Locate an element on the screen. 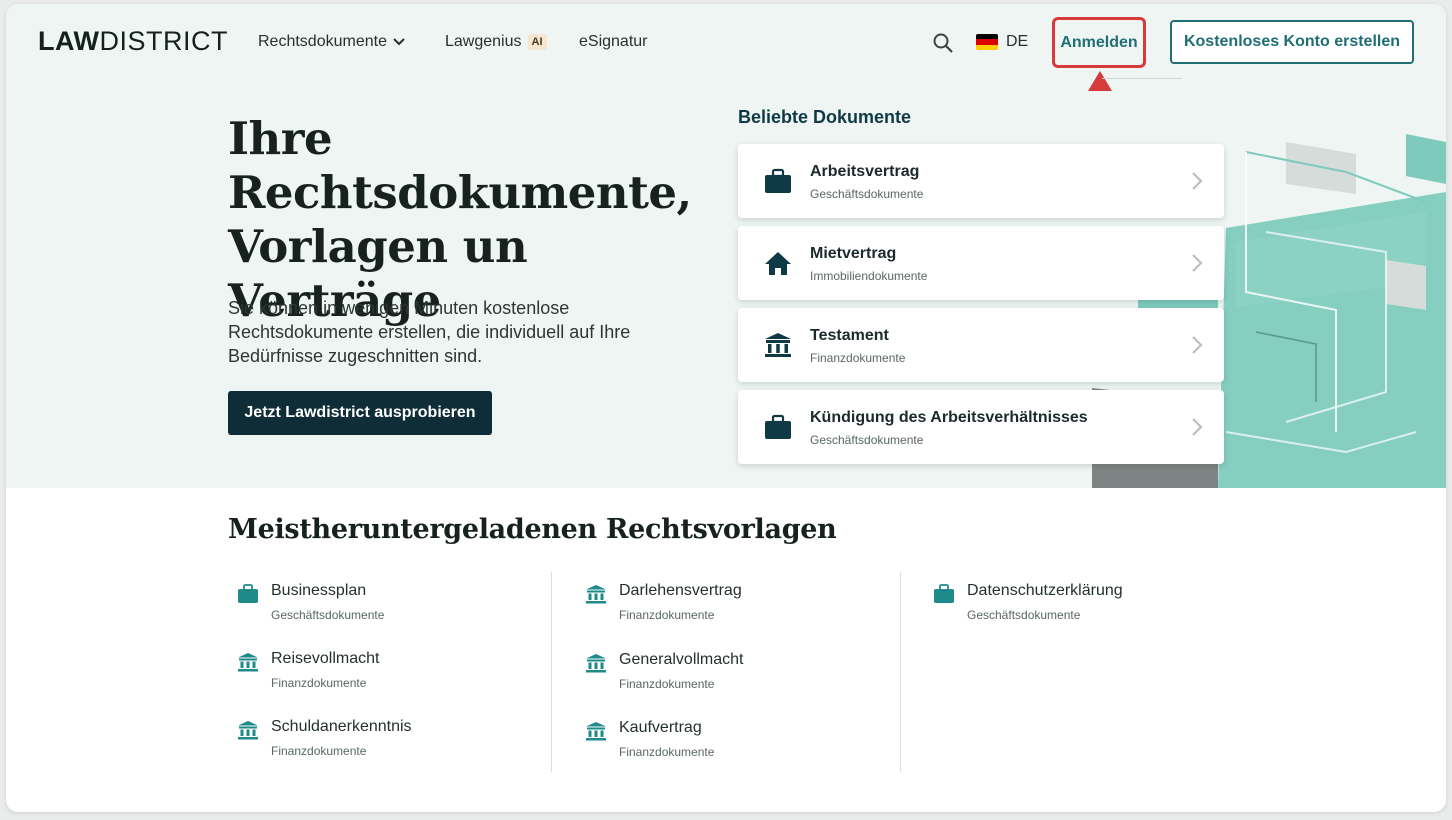  template-link: Schuldanerkenntnis Finanzdokumente is located at coordinates (397, 746).